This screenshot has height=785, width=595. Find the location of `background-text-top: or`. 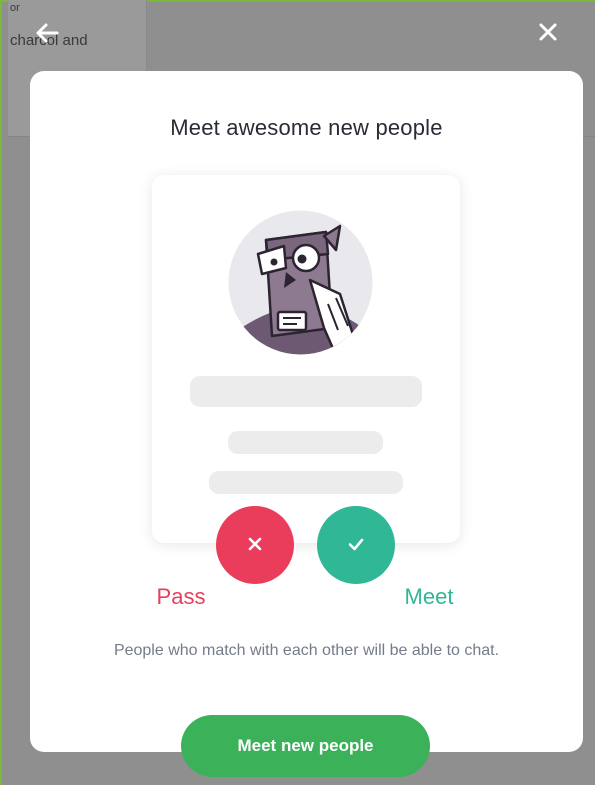

background-text-top: or is located at coordinates (15, 8).